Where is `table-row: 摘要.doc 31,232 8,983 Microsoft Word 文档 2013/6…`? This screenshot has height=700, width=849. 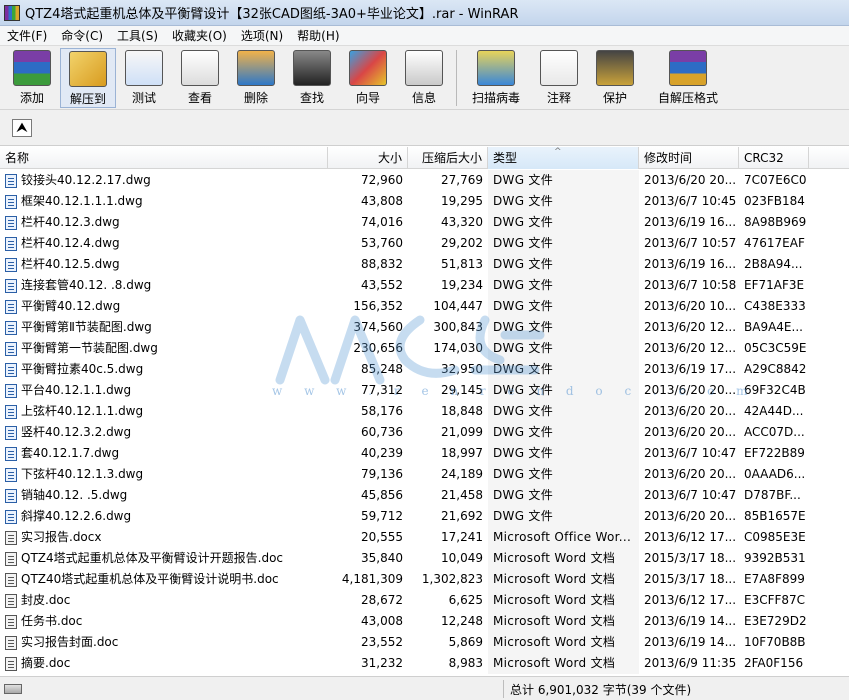 table-row: 摘要.doc 31,232 8,983 Microsoft Word 文档 2013/6… is located at coordinates (424, 663).